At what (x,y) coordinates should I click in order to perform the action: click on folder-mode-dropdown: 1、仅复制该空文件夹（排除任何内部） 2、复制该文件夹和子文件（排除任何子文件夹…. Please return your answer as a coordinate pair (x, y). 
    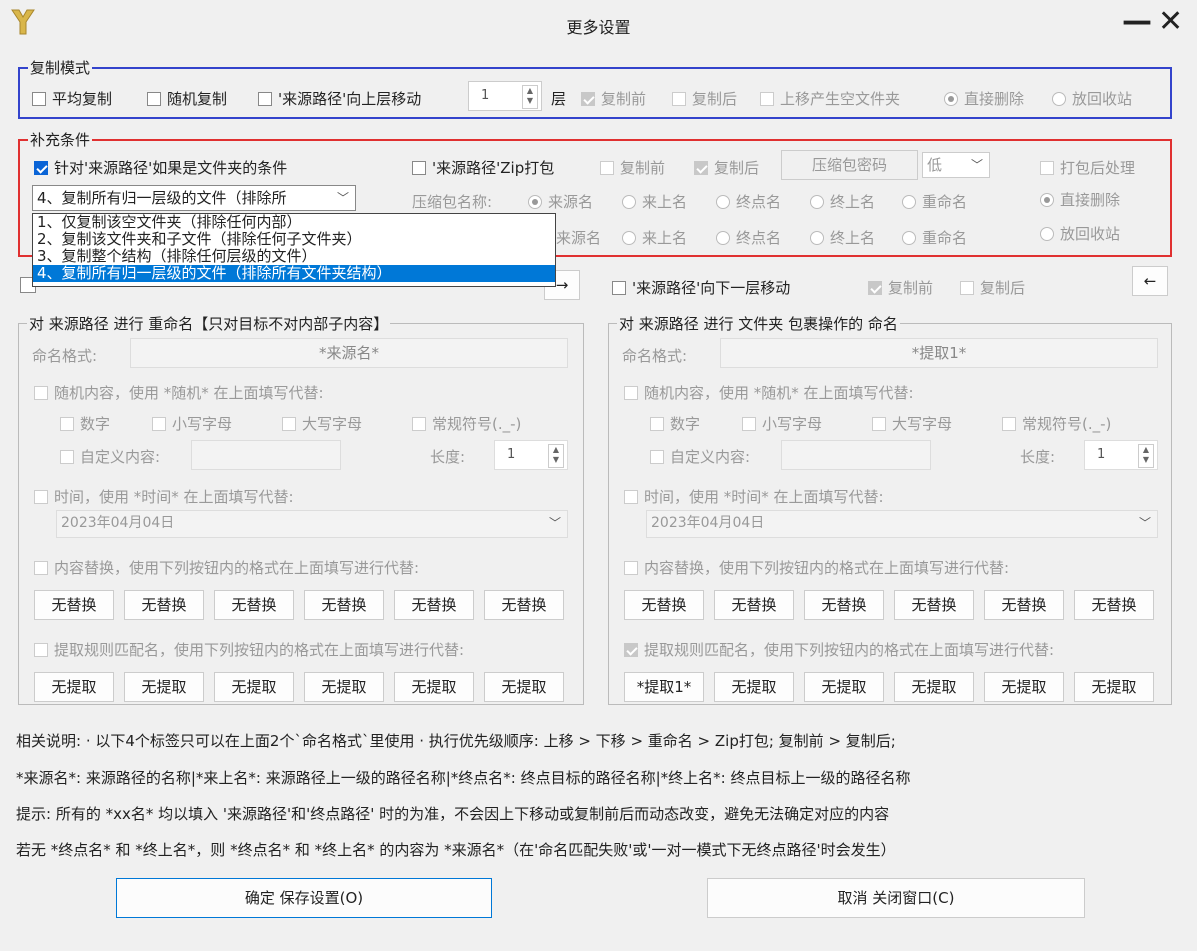
    Looking at the image, I should click on (294, 250).